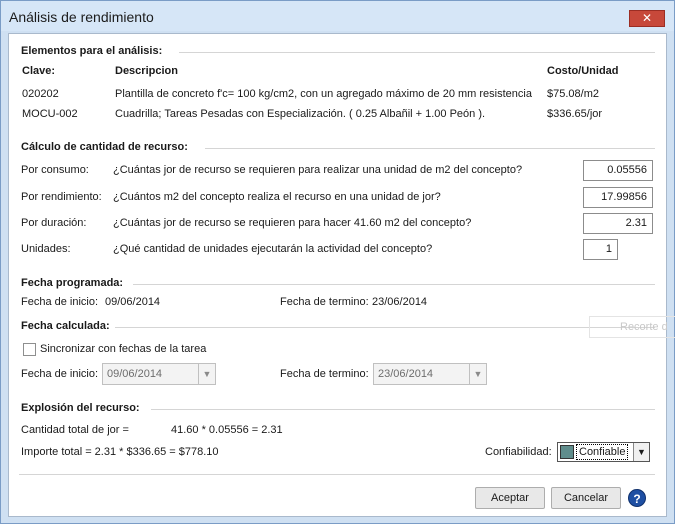 This screenshot has height=524, width=675. I want to click on confiabilidad-label: Confiabilidad:, so click(518, 452).